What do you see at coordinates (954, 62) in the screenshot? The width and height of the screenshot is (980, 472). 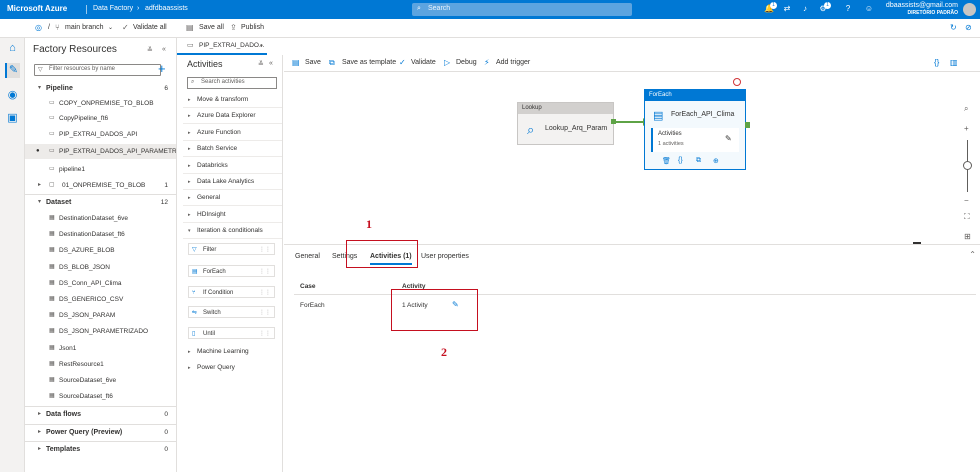 I see `properties-icon: ▥` at bounding box center [954, 62].